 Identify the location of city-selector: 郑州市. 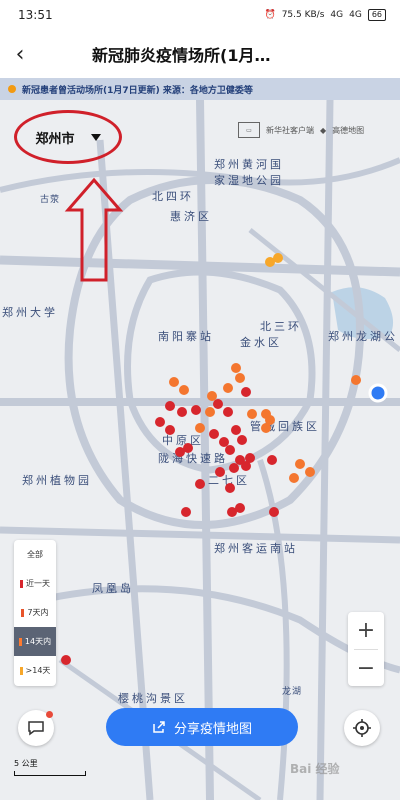
(68, 137).